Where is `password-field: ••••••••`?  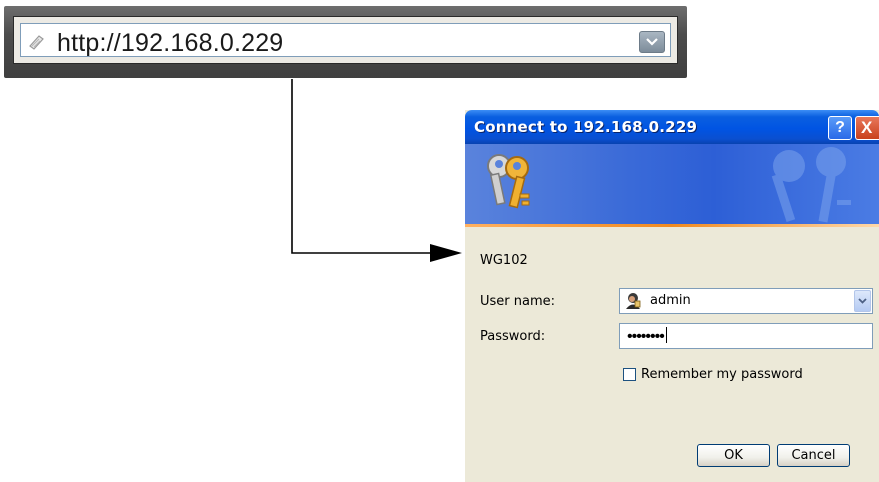 password-field: •••••••• is located at coordinates (746, 336).